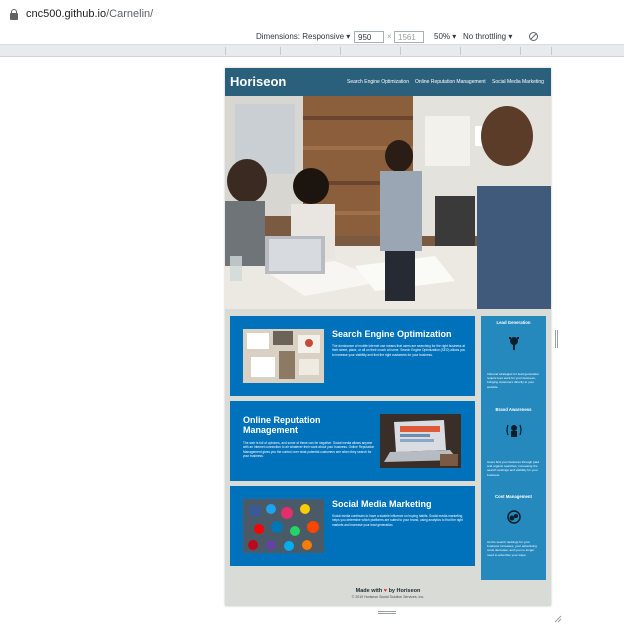 The width and height of the screenshot is (624, 628). I want to click on footer-made-suffix: by Horiseon, so click(404, 591).